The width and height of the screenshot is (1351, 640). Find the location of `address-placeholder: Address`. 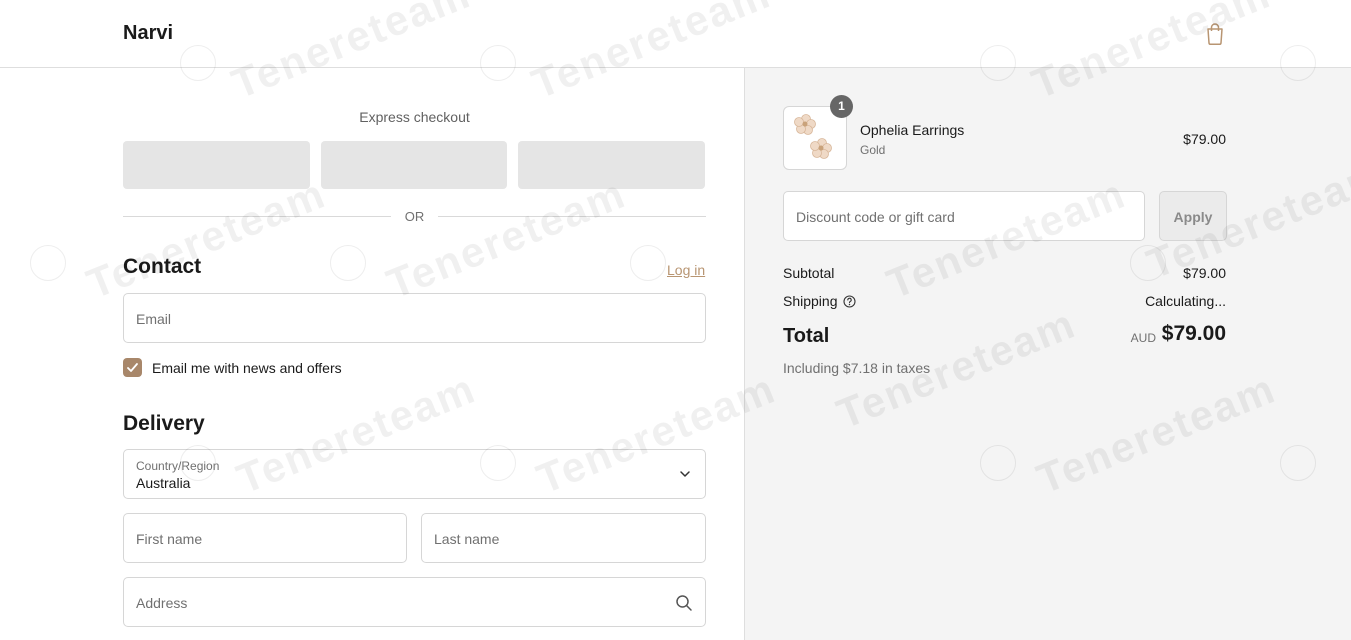

address-placeholder: Address is located at coordinates (162, 603).